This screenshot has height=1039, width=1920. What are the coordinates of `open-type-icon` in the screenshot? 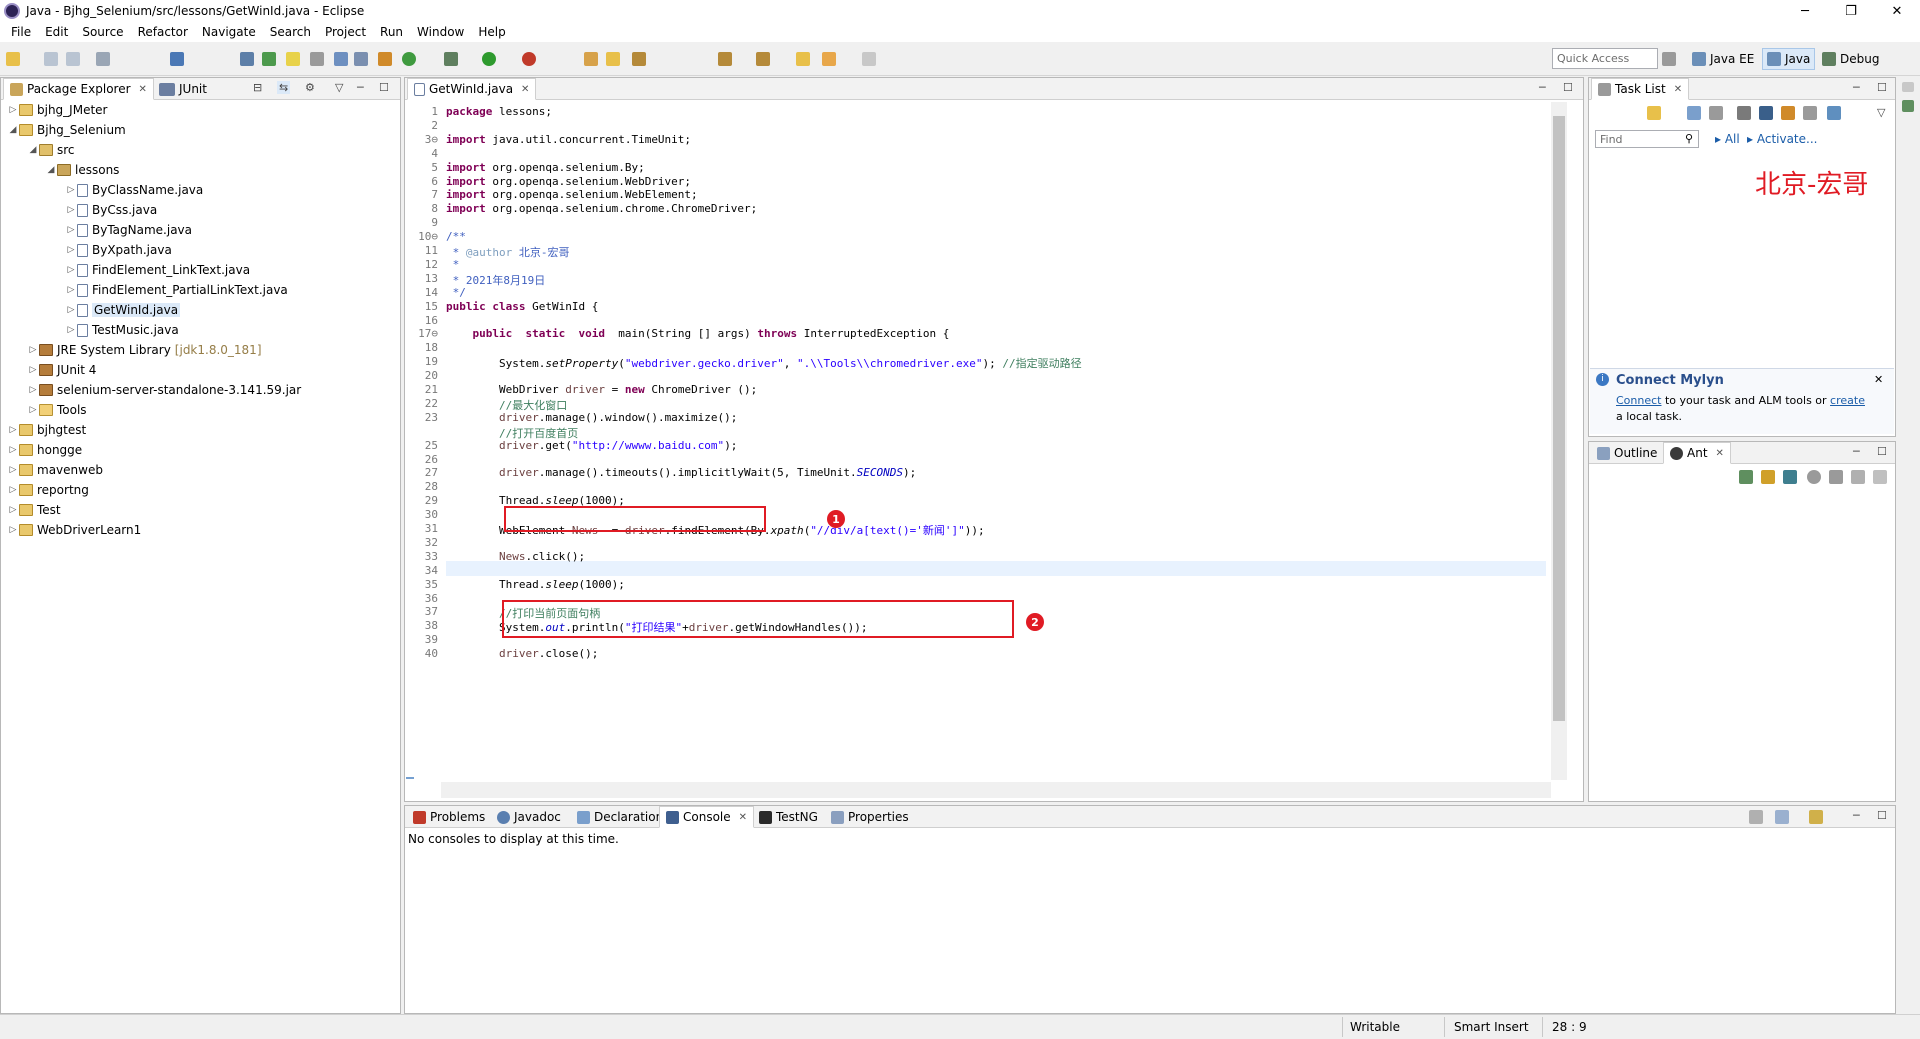 It's located at (591, 59).